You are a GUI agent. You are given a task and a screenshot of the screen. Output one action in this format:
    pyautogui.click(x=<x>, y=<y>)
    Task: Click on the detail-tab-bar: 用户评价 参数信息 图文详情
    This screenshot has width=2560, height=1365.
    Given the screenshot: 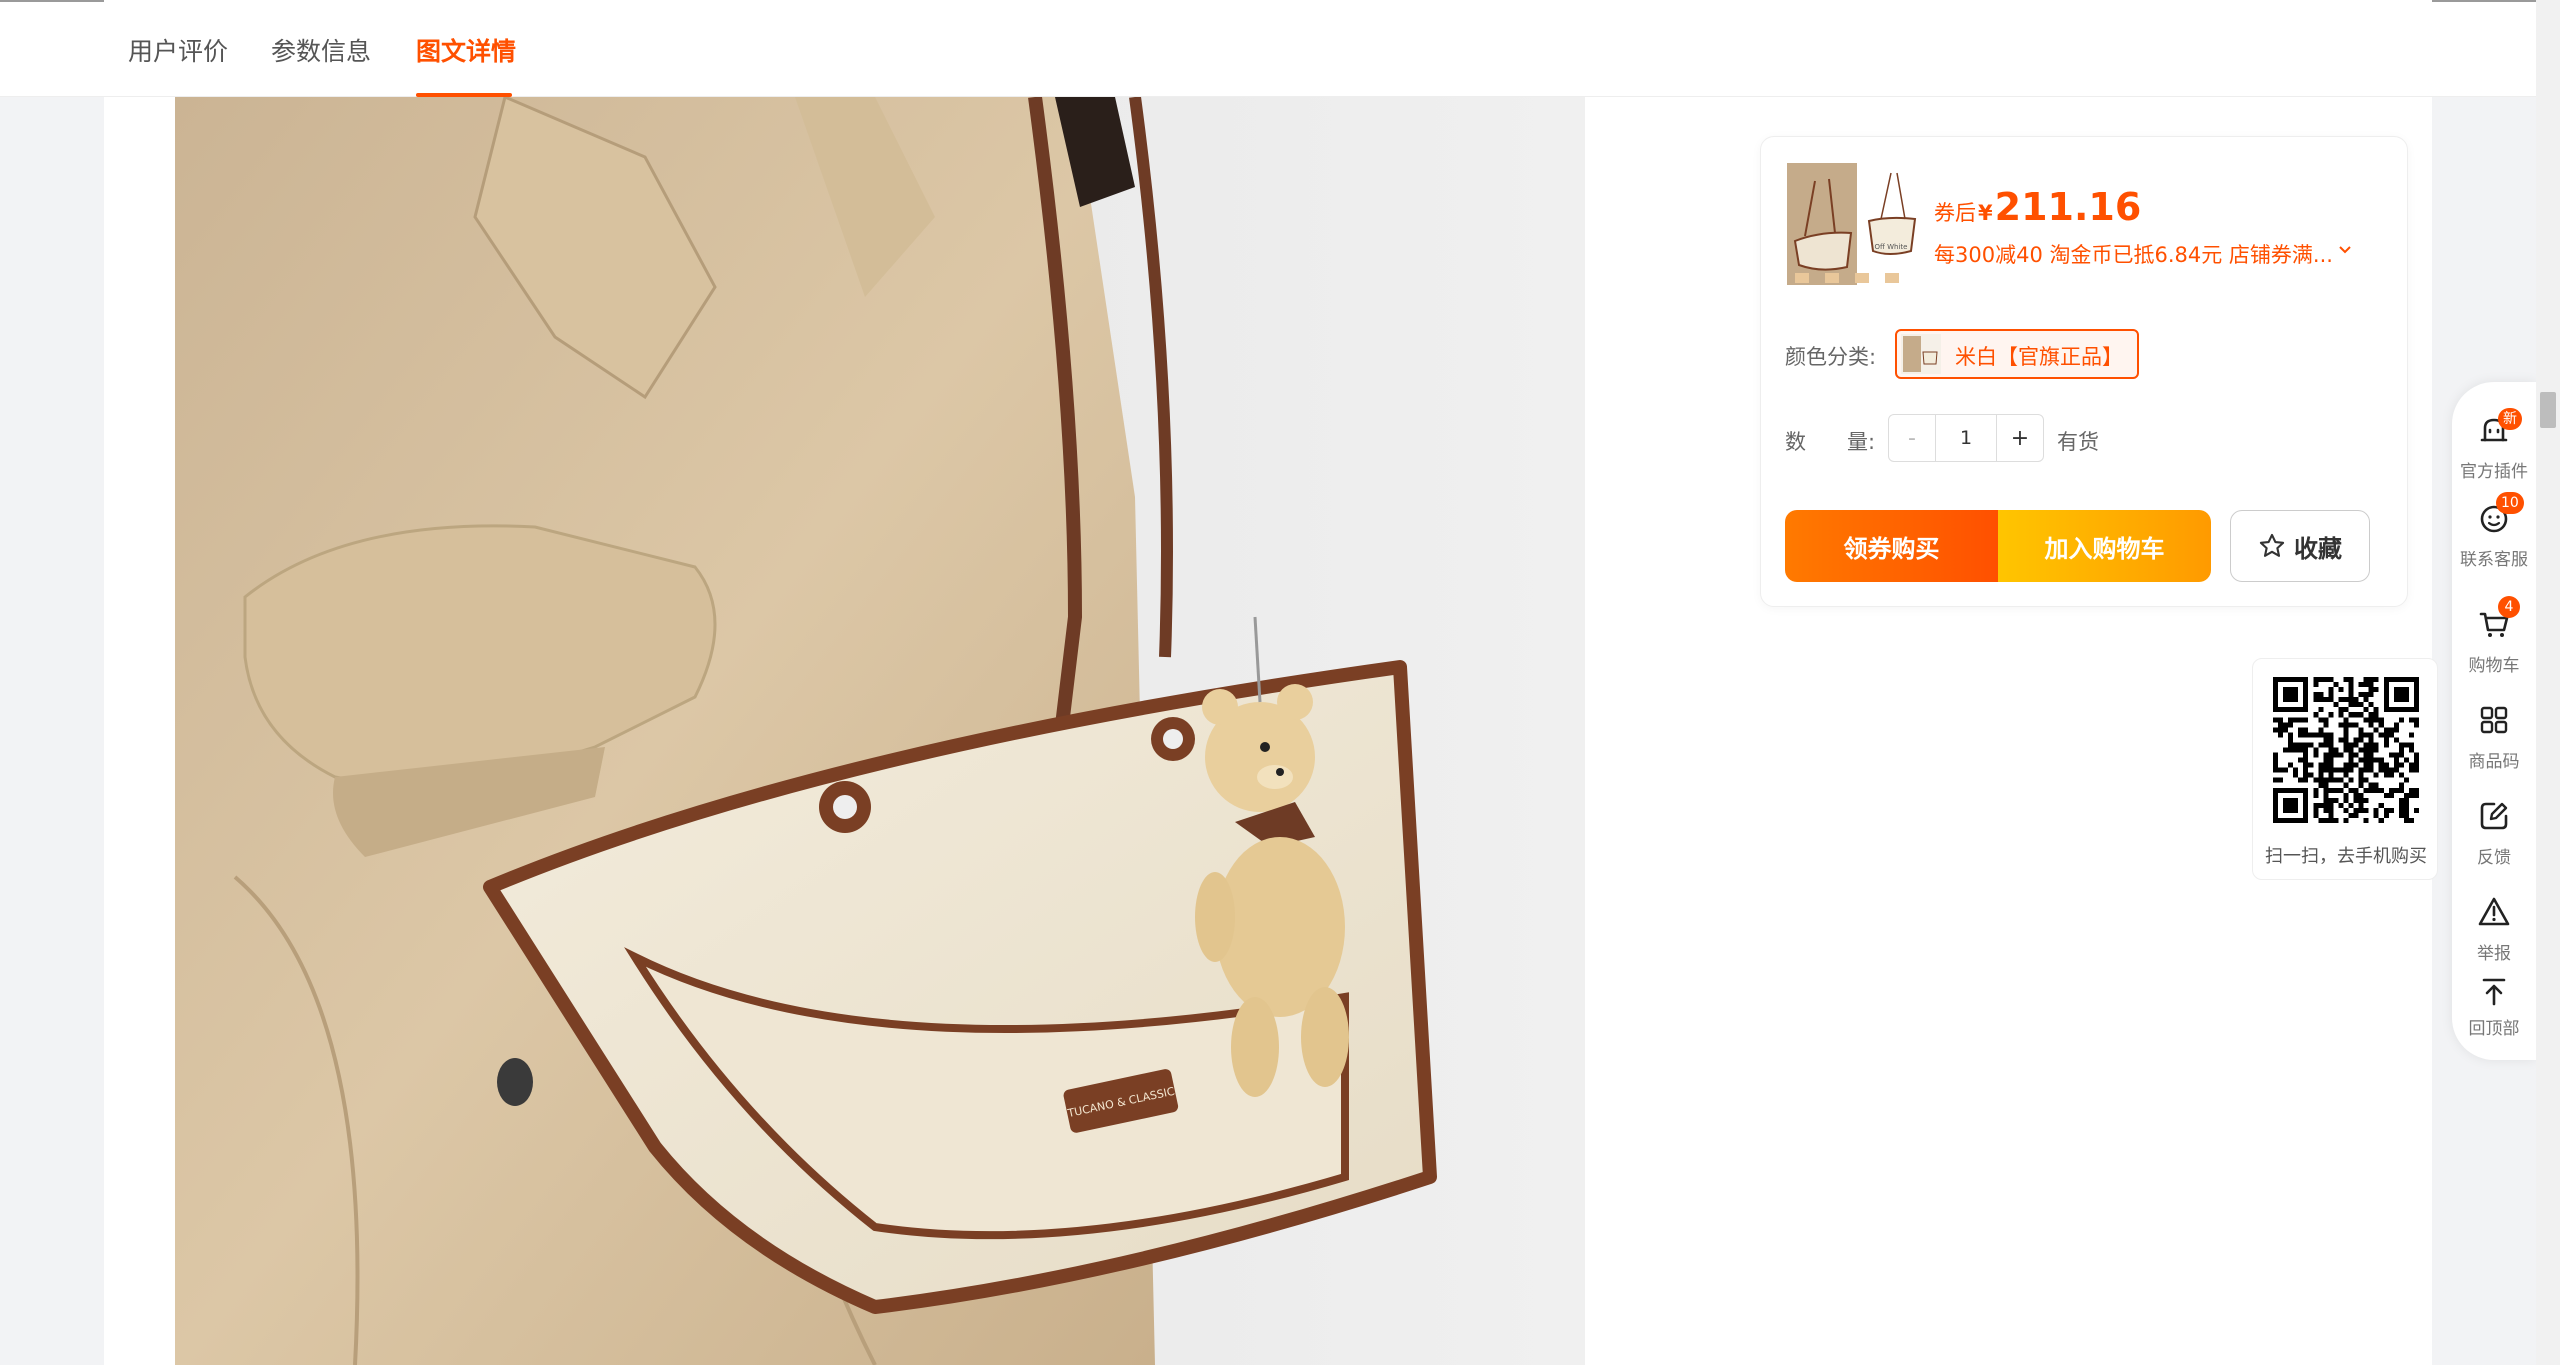 What is the action you would take?
    pyautogui.click(x=1268, y=49)
    